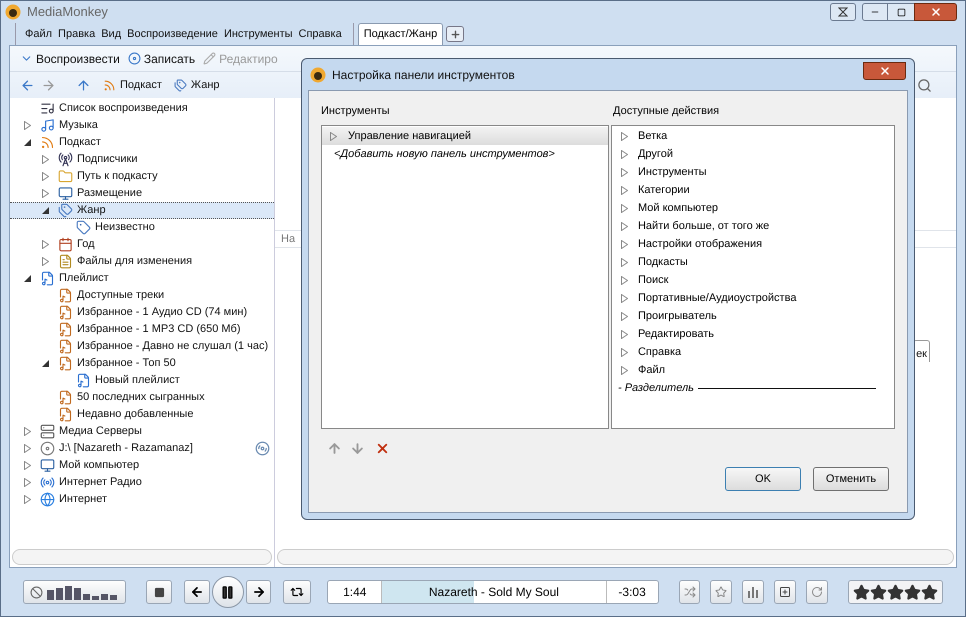  I want to click on pause-button, so click(228, 592).